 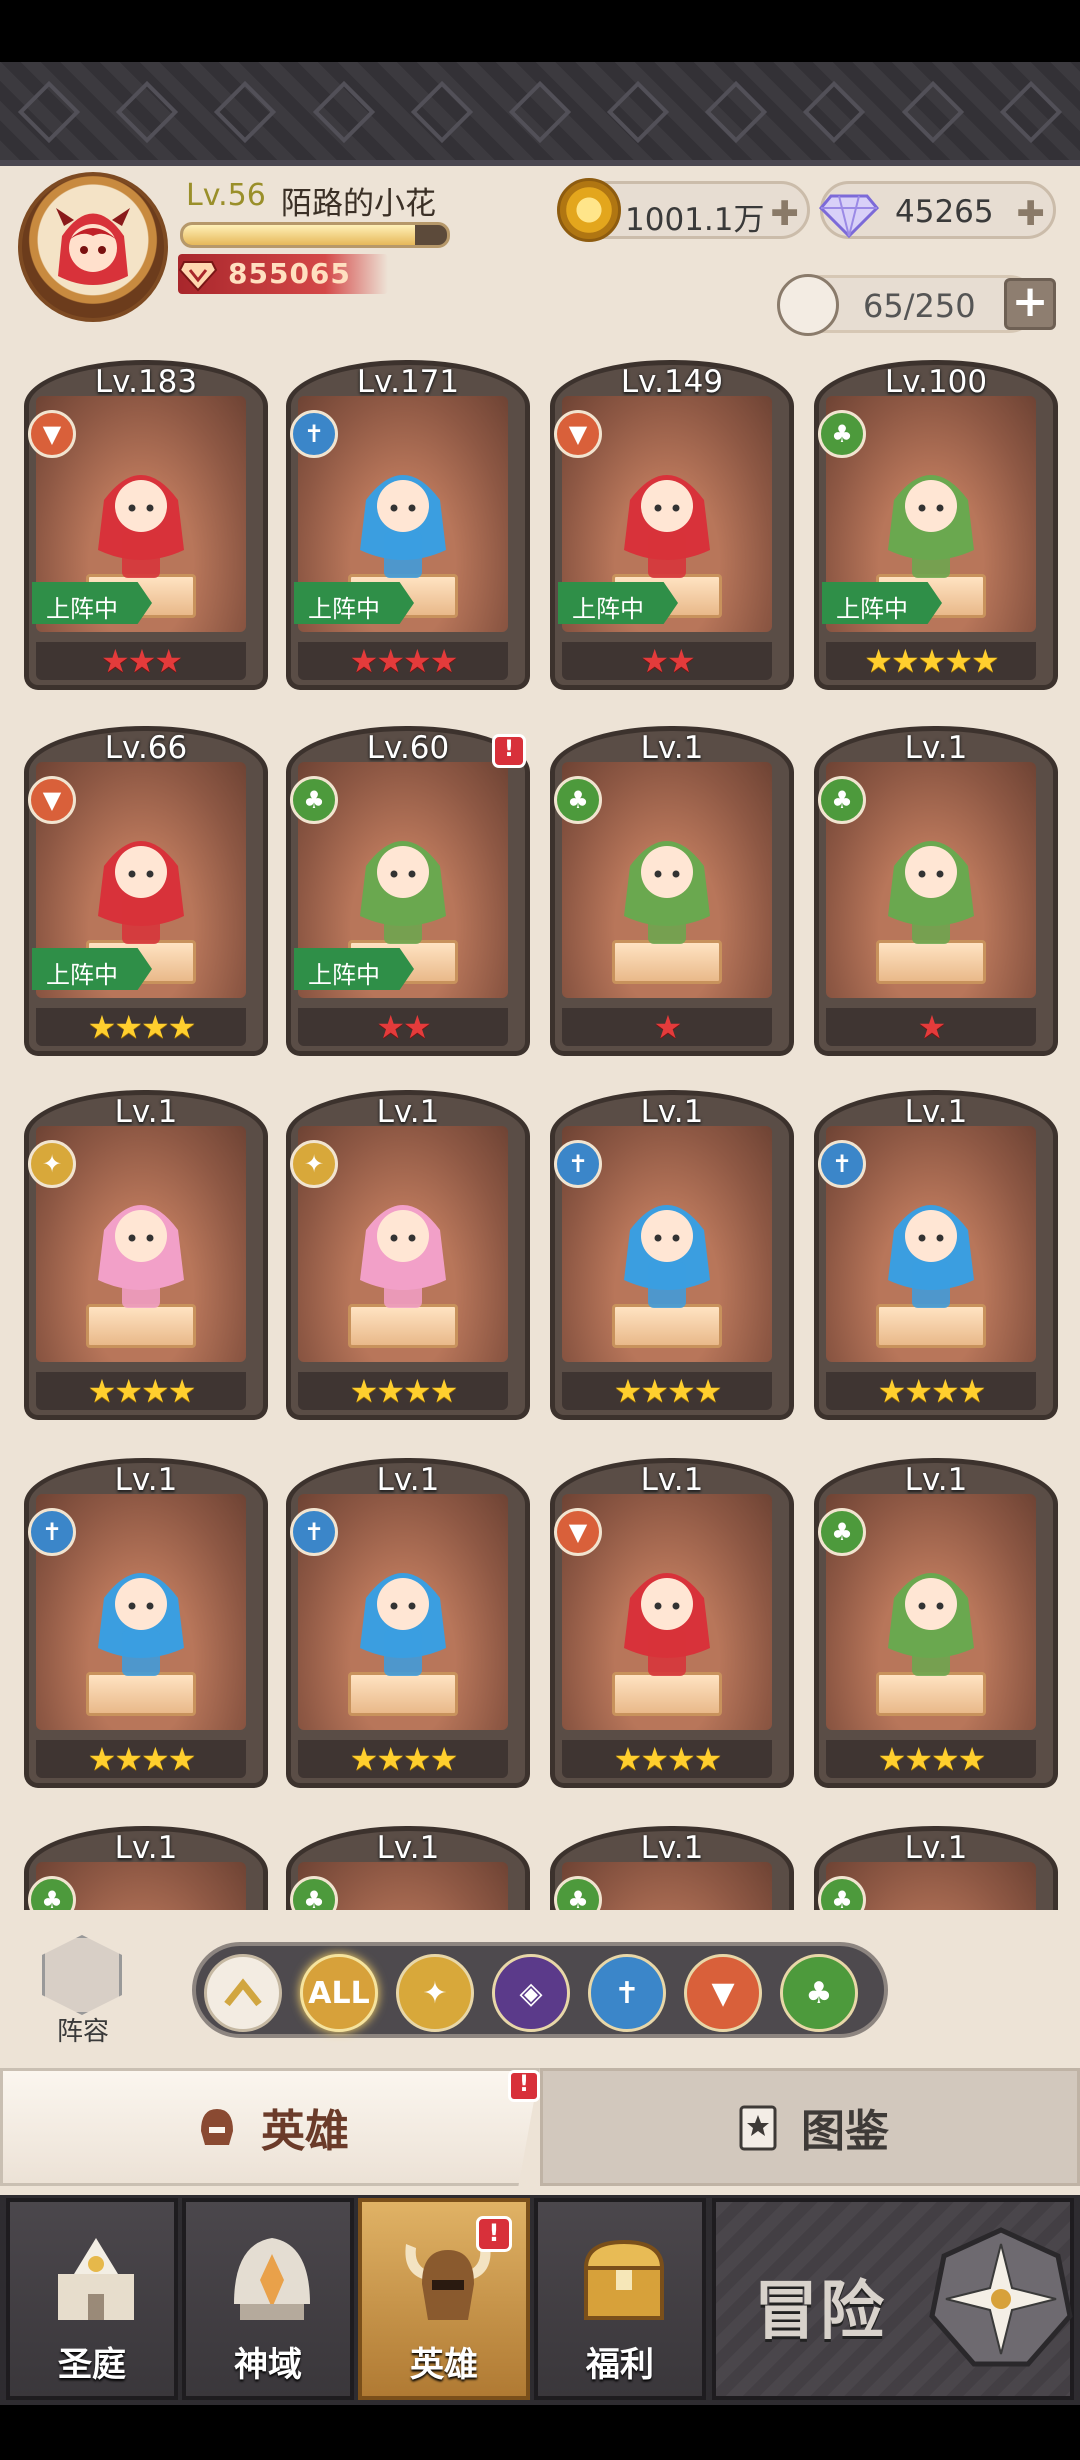 What do you see at coordinates (667, 661) in the screenshot?
I see `hero-stars: ★★` at bounding box center [667, 661].